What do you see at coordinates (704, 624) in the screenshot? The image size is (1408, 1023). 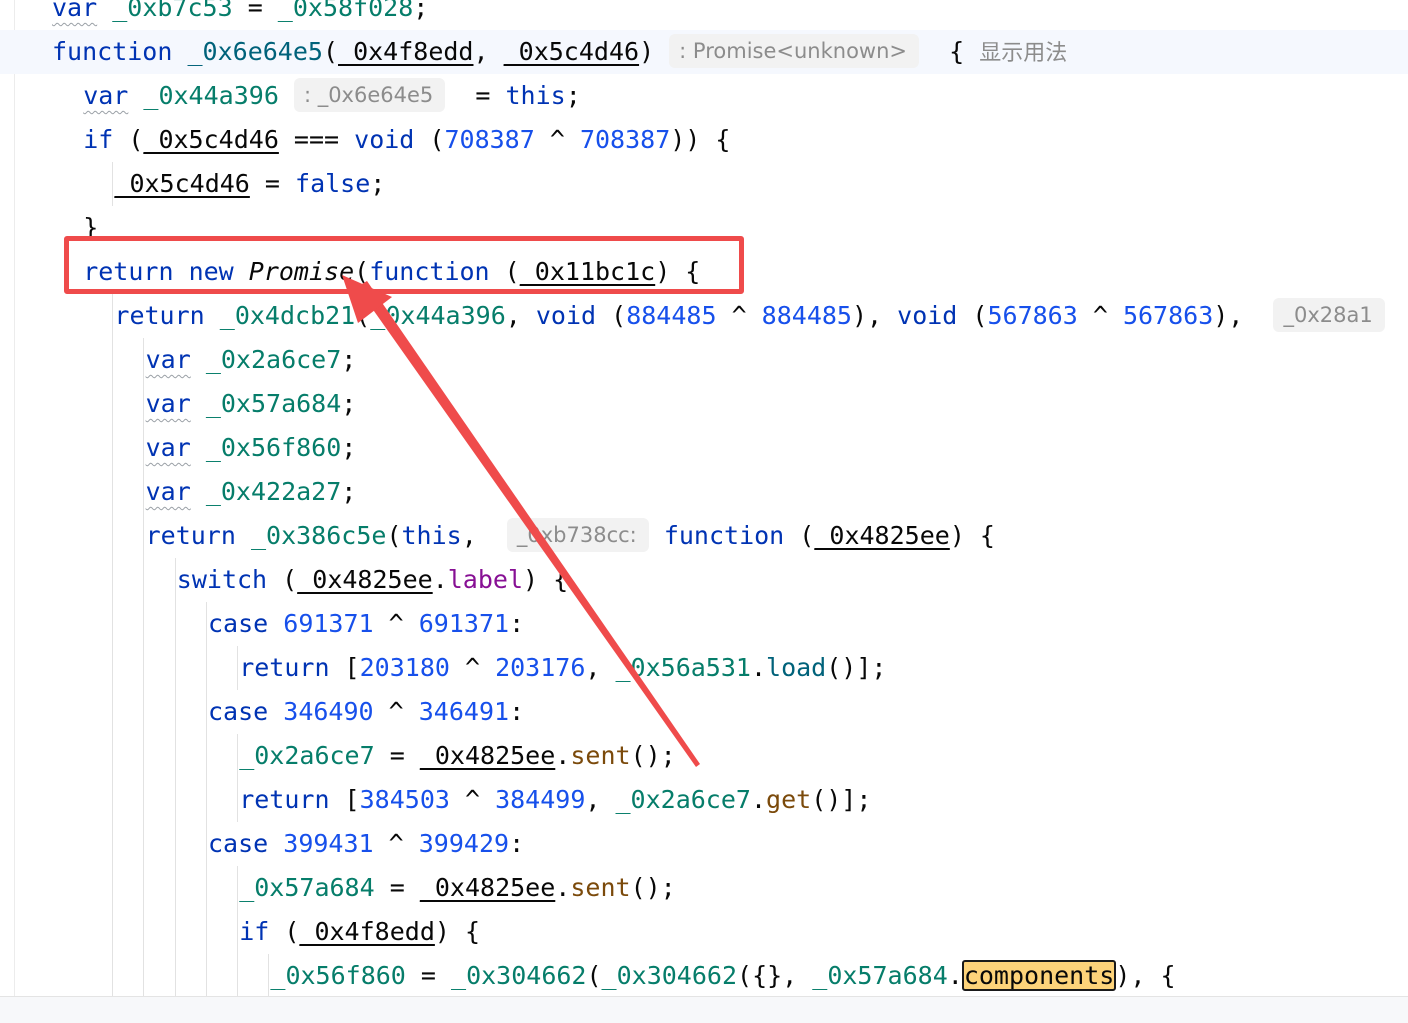 I see `line-case-1: case 691371 ^ 691371:` at bounding box center [704, 624].